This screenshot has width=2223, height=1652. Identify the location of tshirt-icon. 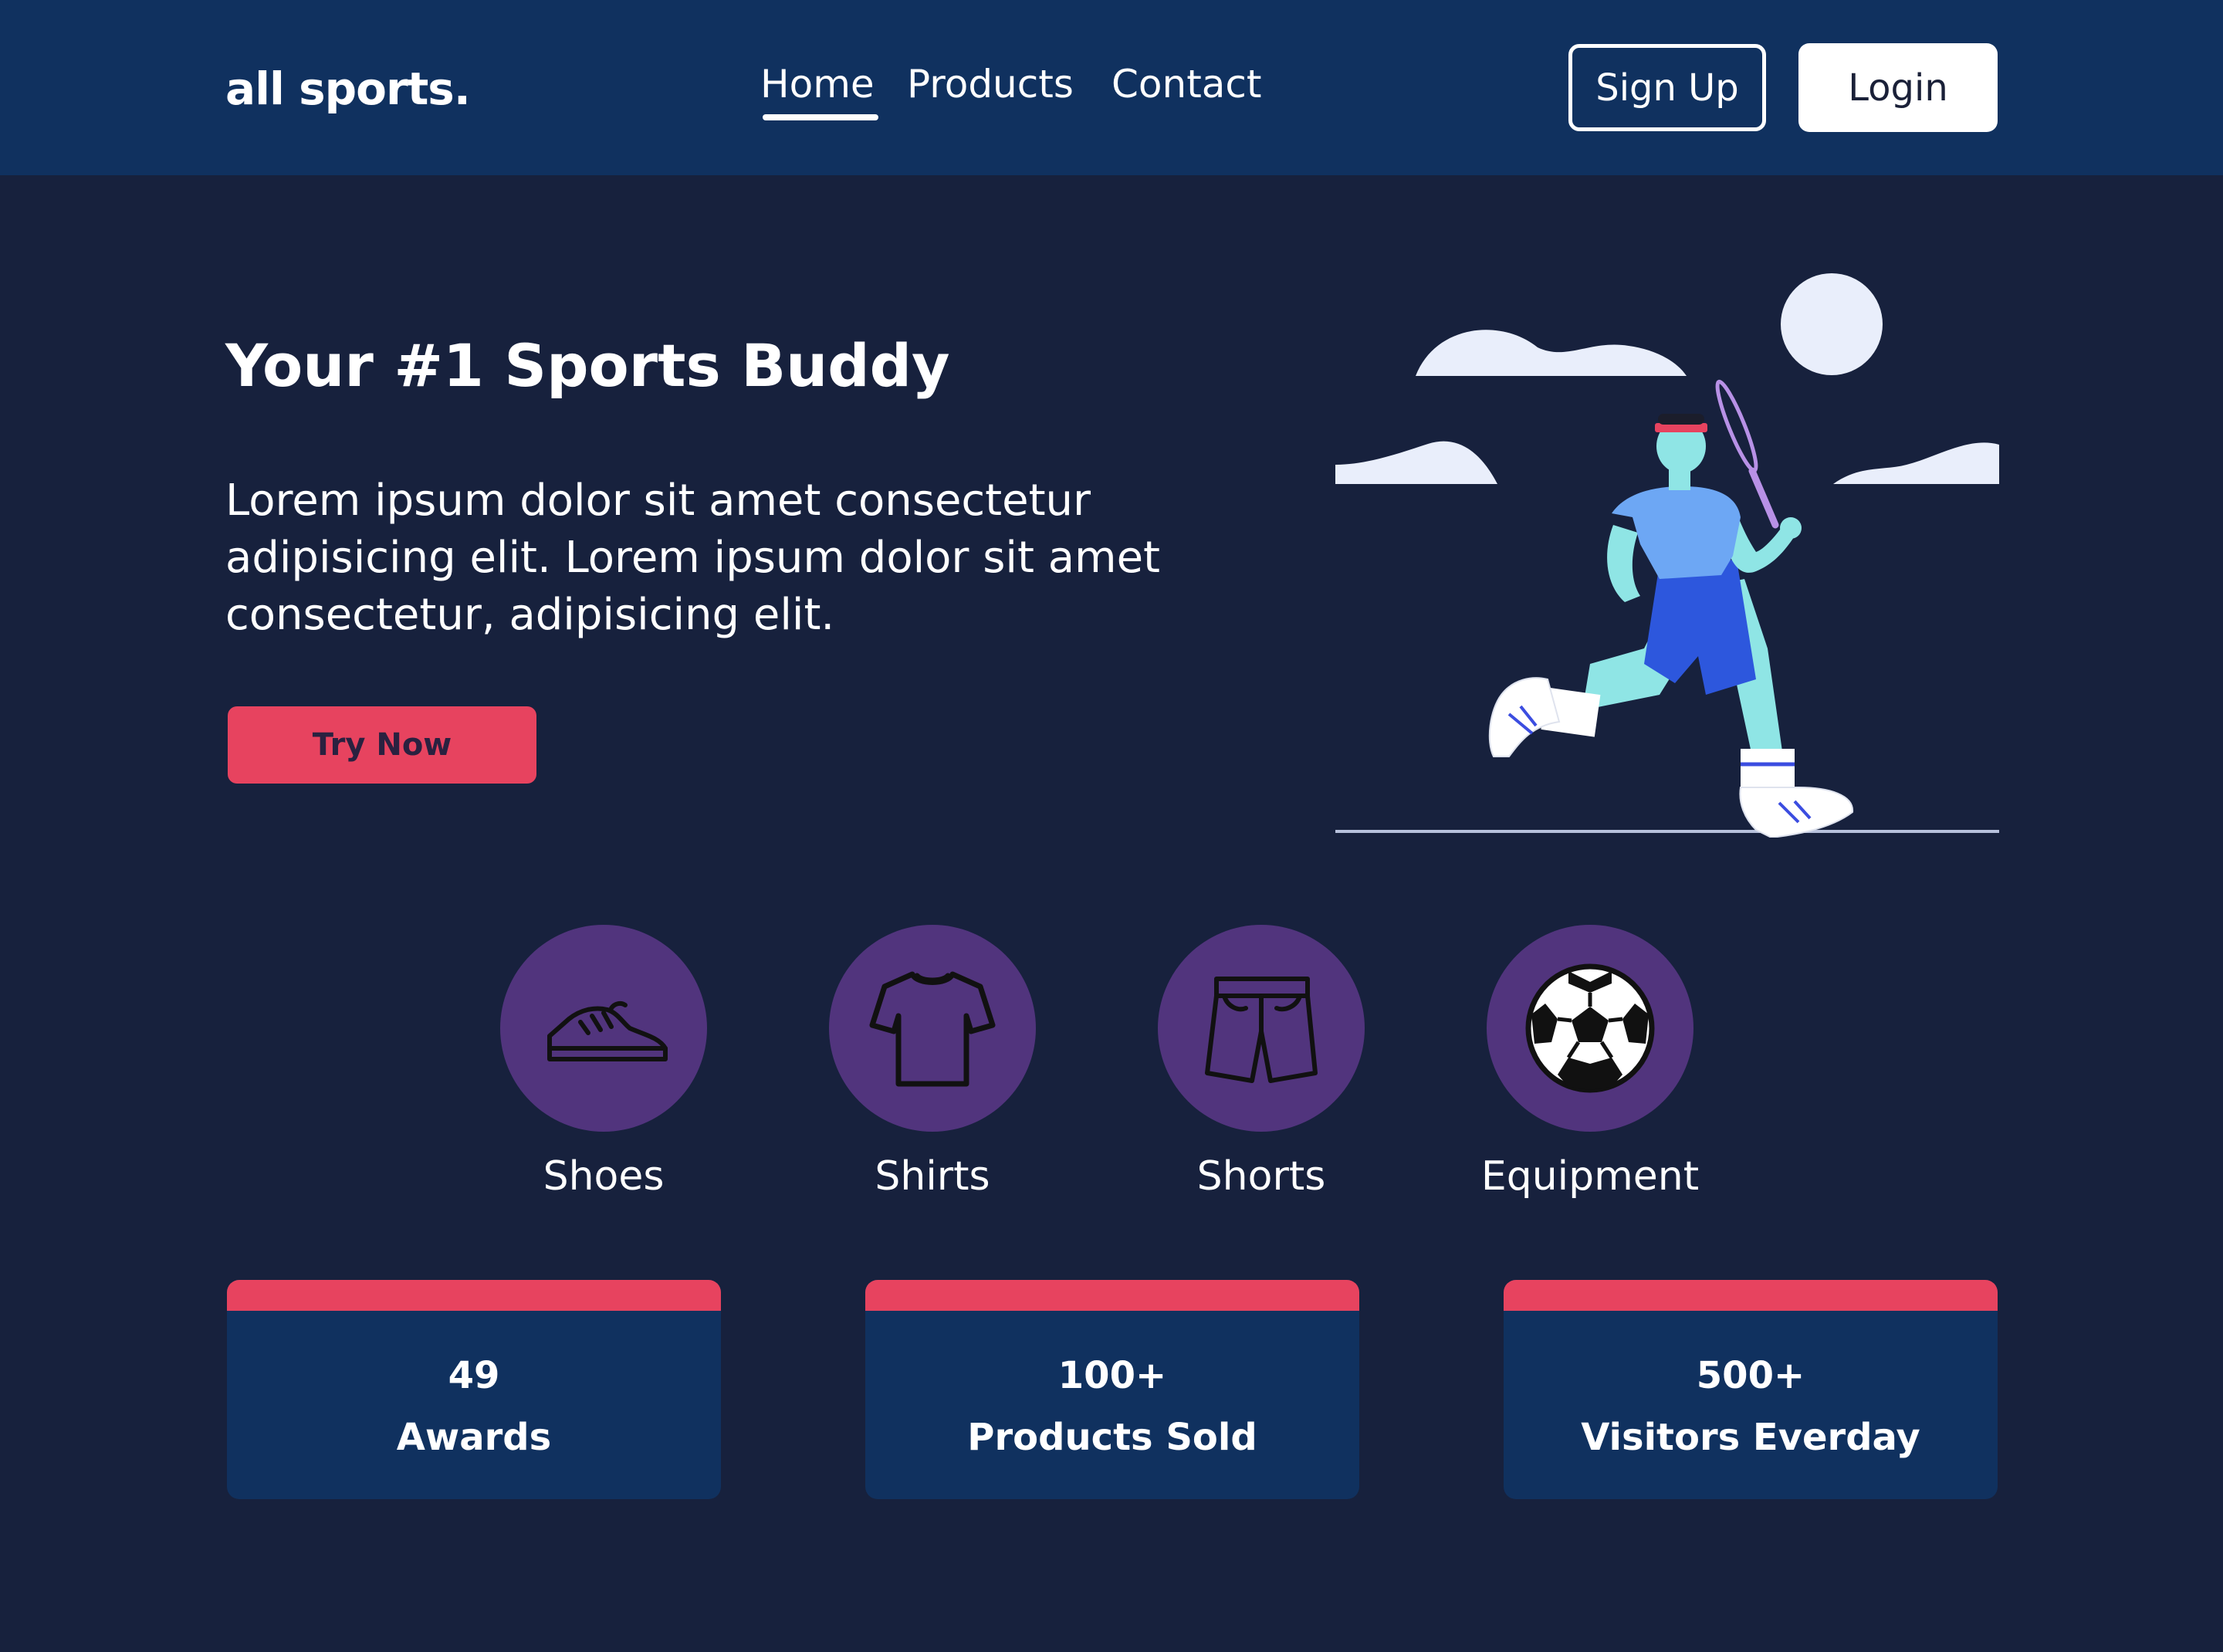
(932, 1029).